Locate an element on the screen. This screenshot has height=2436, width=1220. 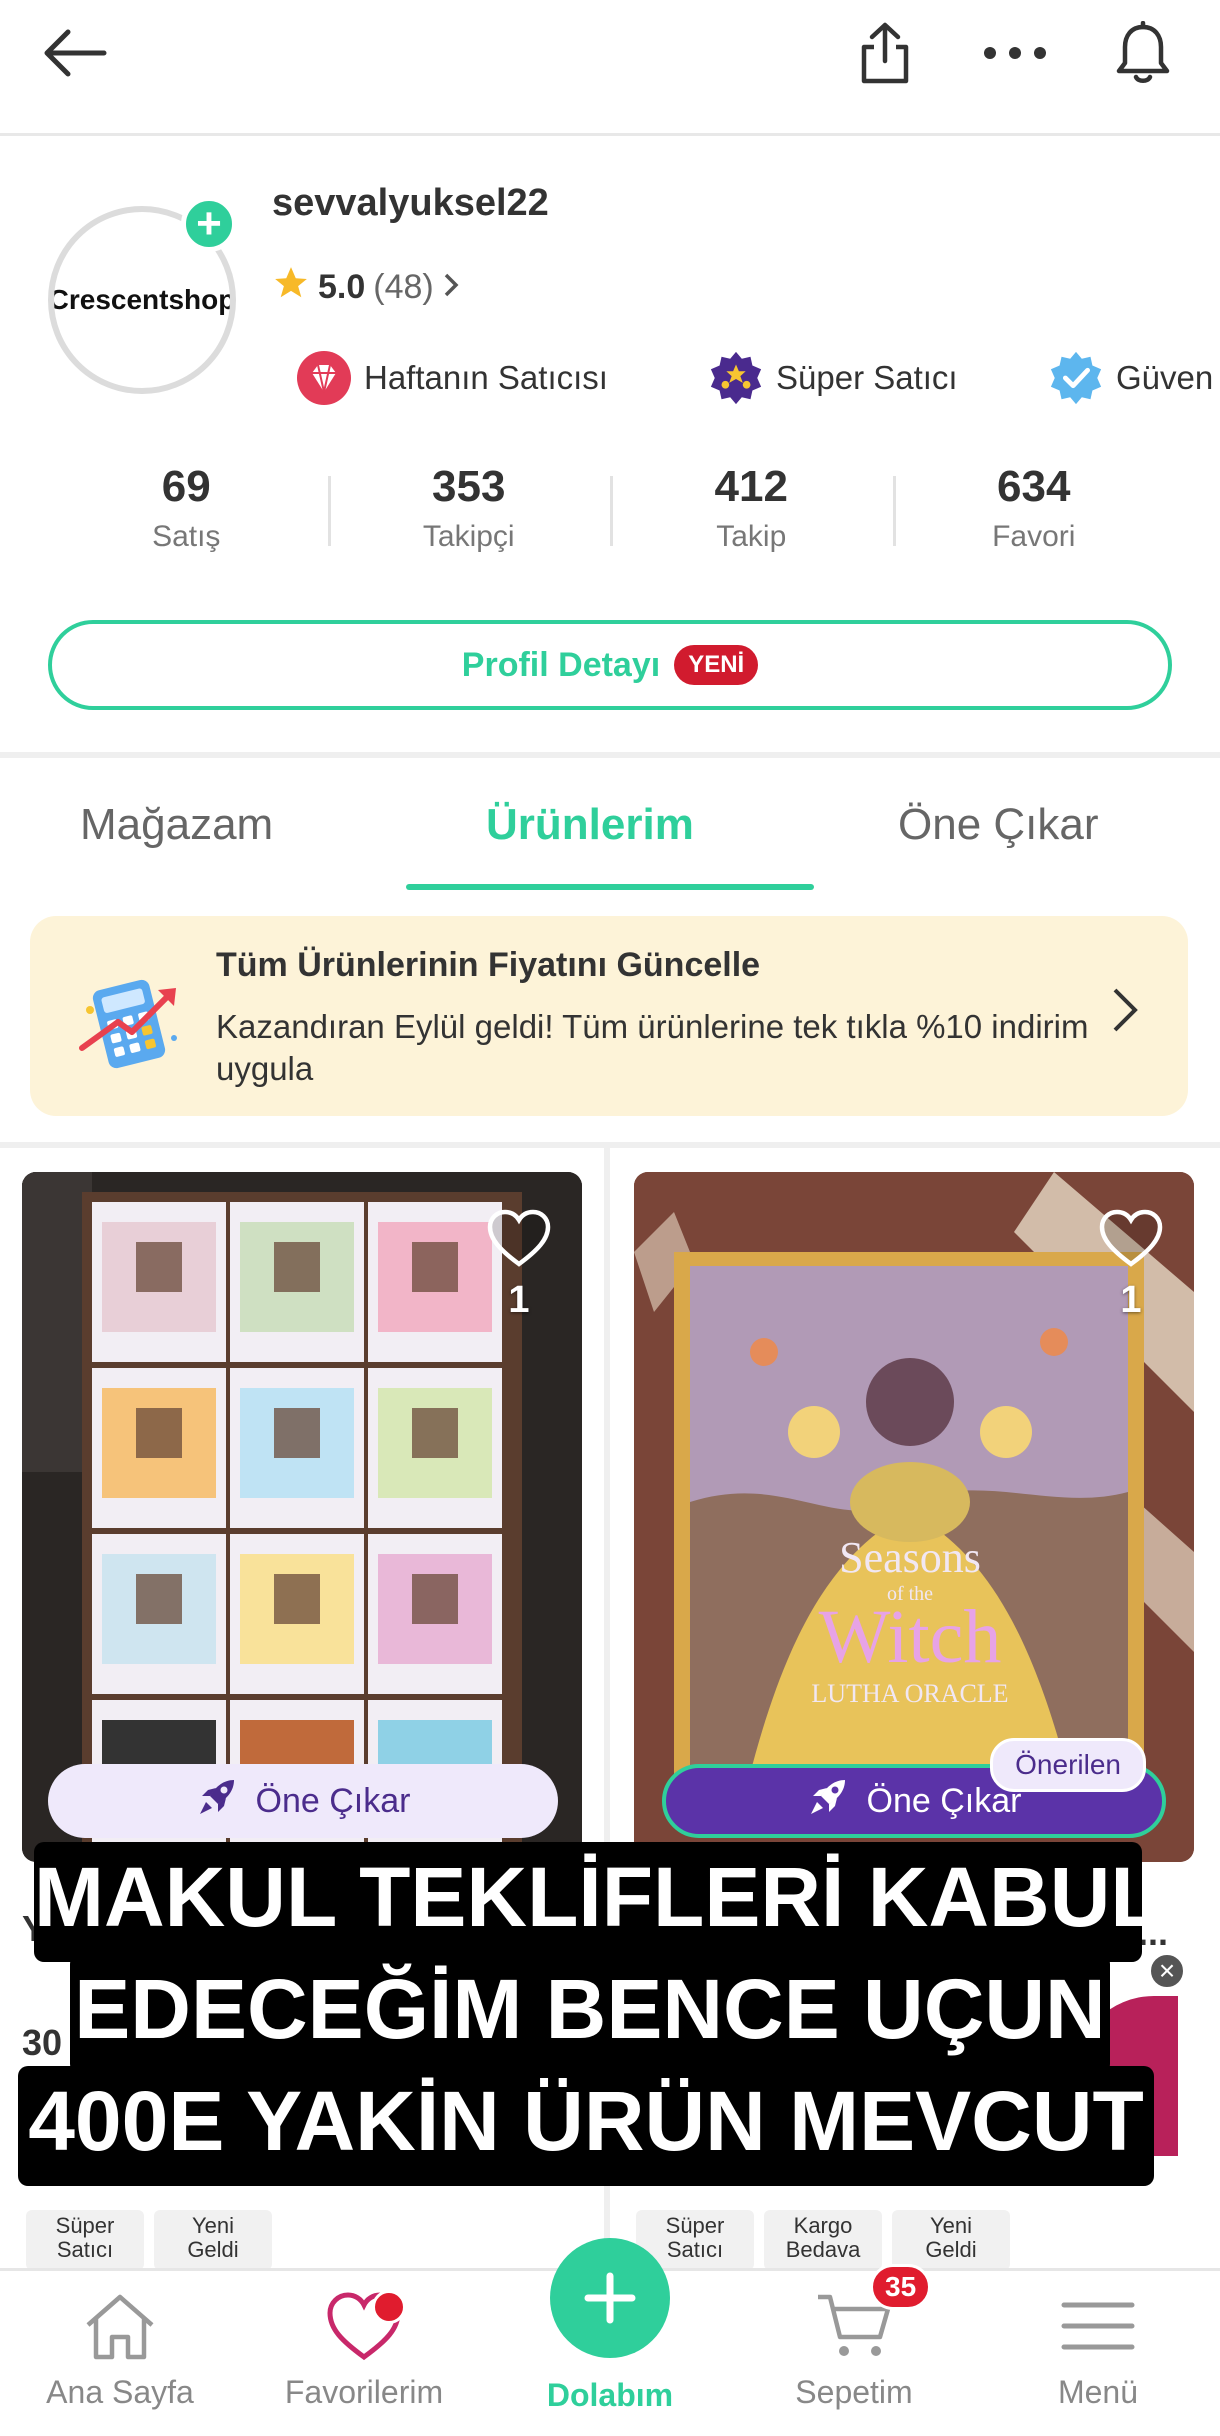
product-tags: Süper Satıcı Yeni Geldi is located at coordinates (149, 2240).